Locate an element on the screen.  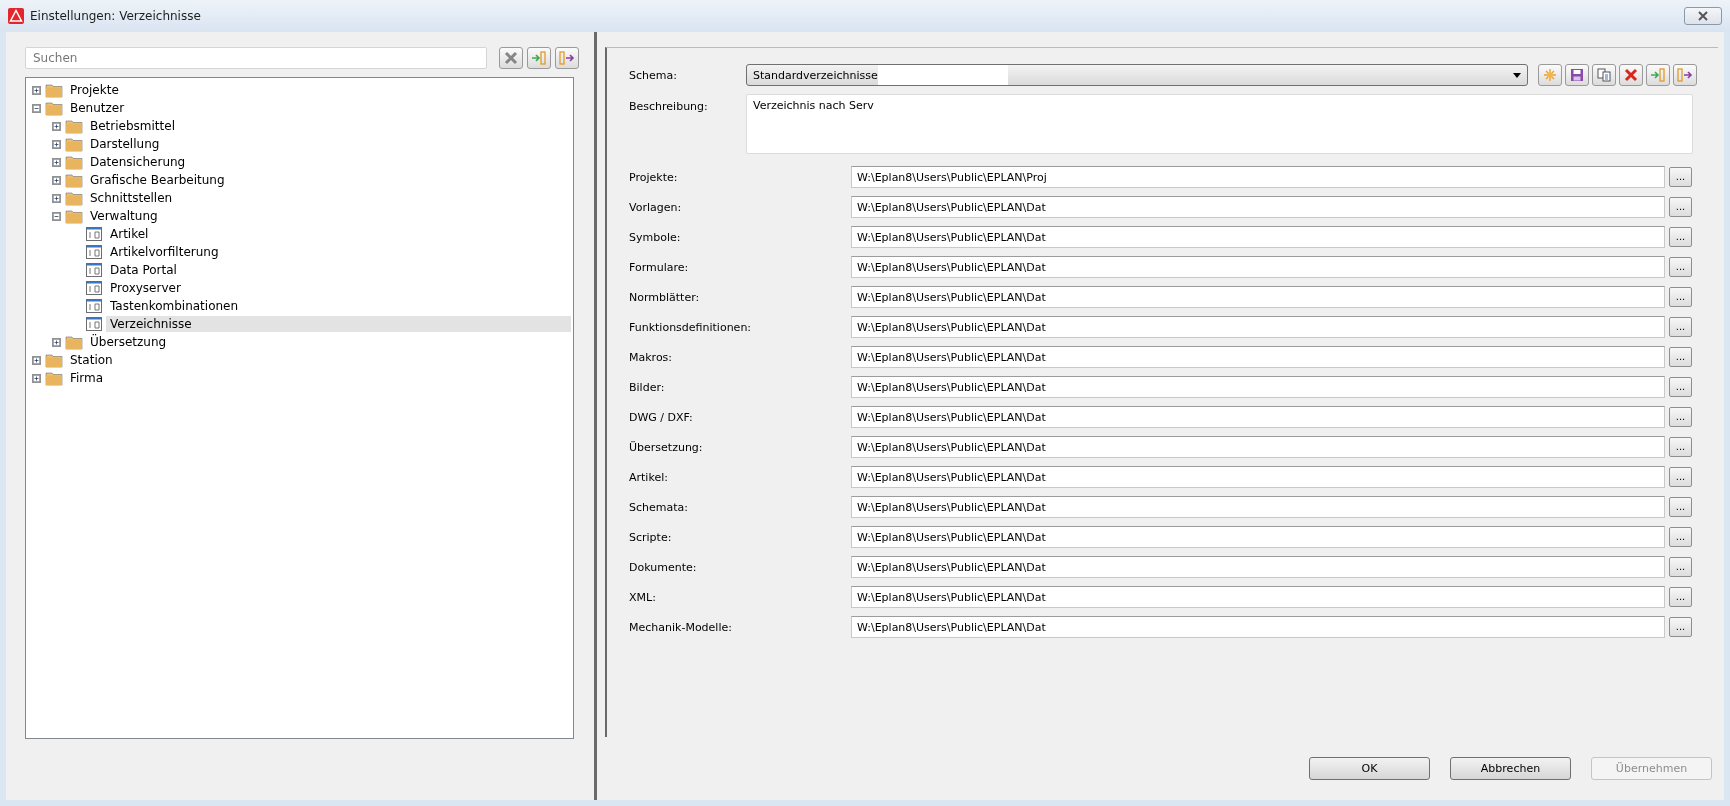
field-label: Mechanik-Modelle: is located at coordinates (681, 627).